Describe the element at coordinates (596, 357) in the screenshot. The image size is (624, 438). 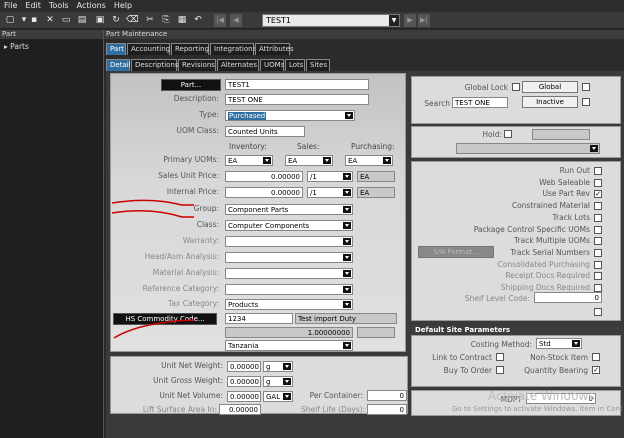
I see `non-stock-checkbox` at that location.